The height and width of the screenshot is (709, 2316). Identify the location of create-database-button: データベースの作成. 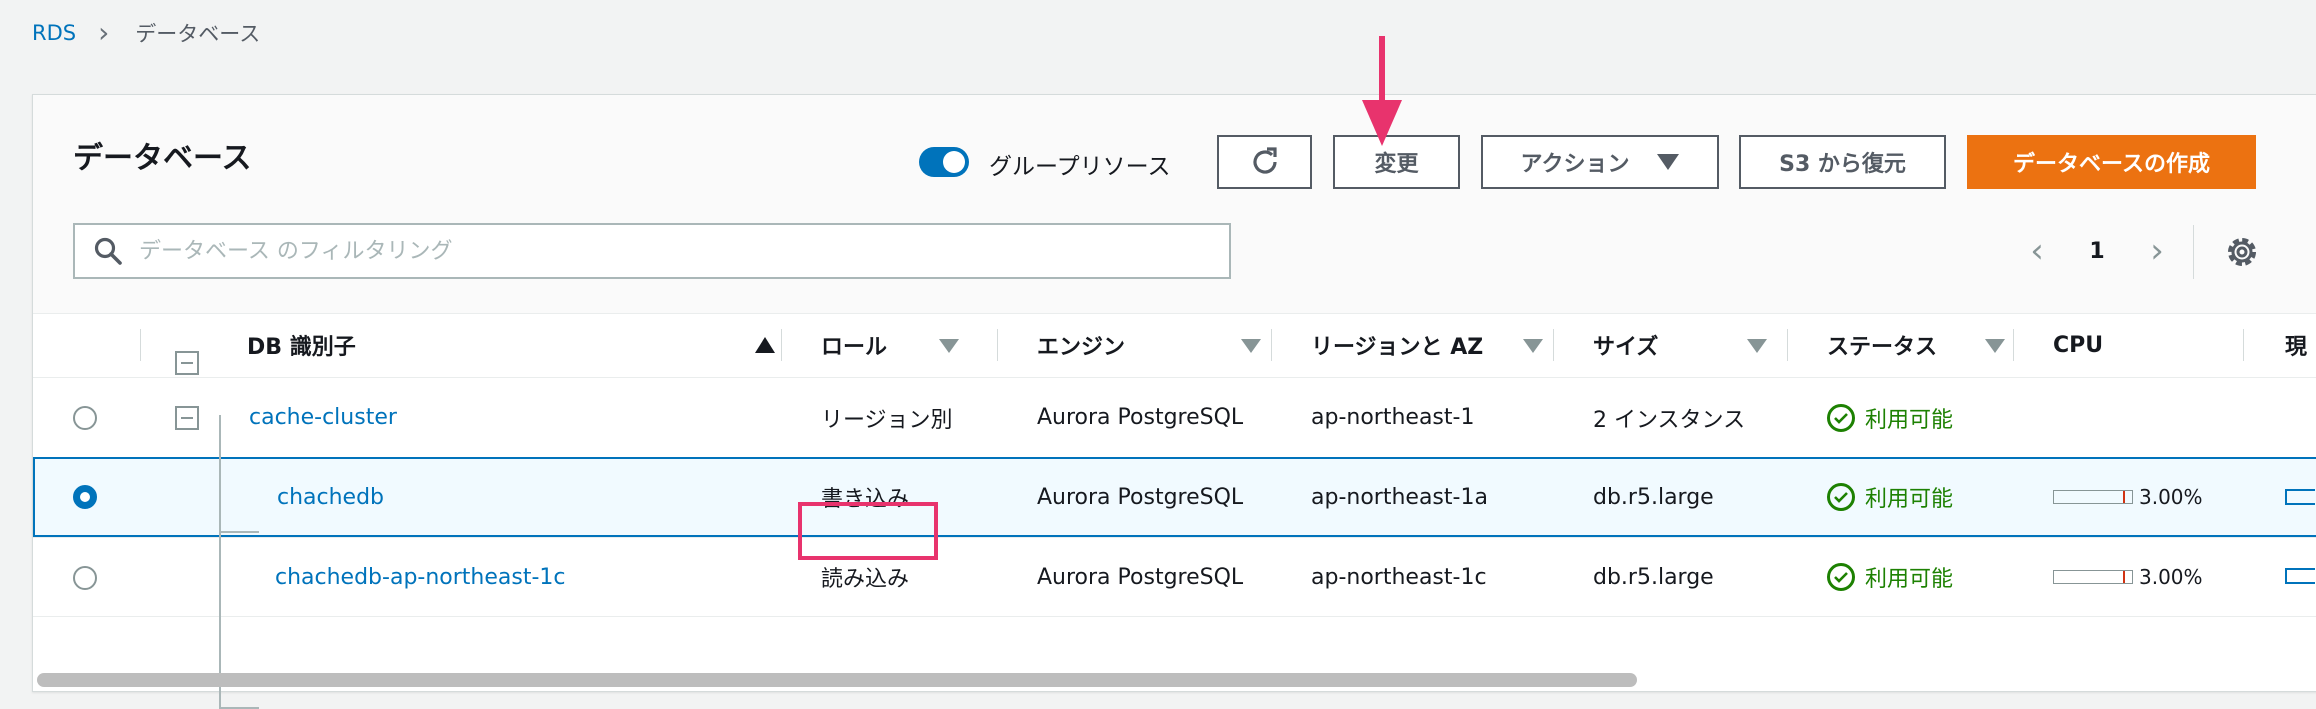
(2111, 162).